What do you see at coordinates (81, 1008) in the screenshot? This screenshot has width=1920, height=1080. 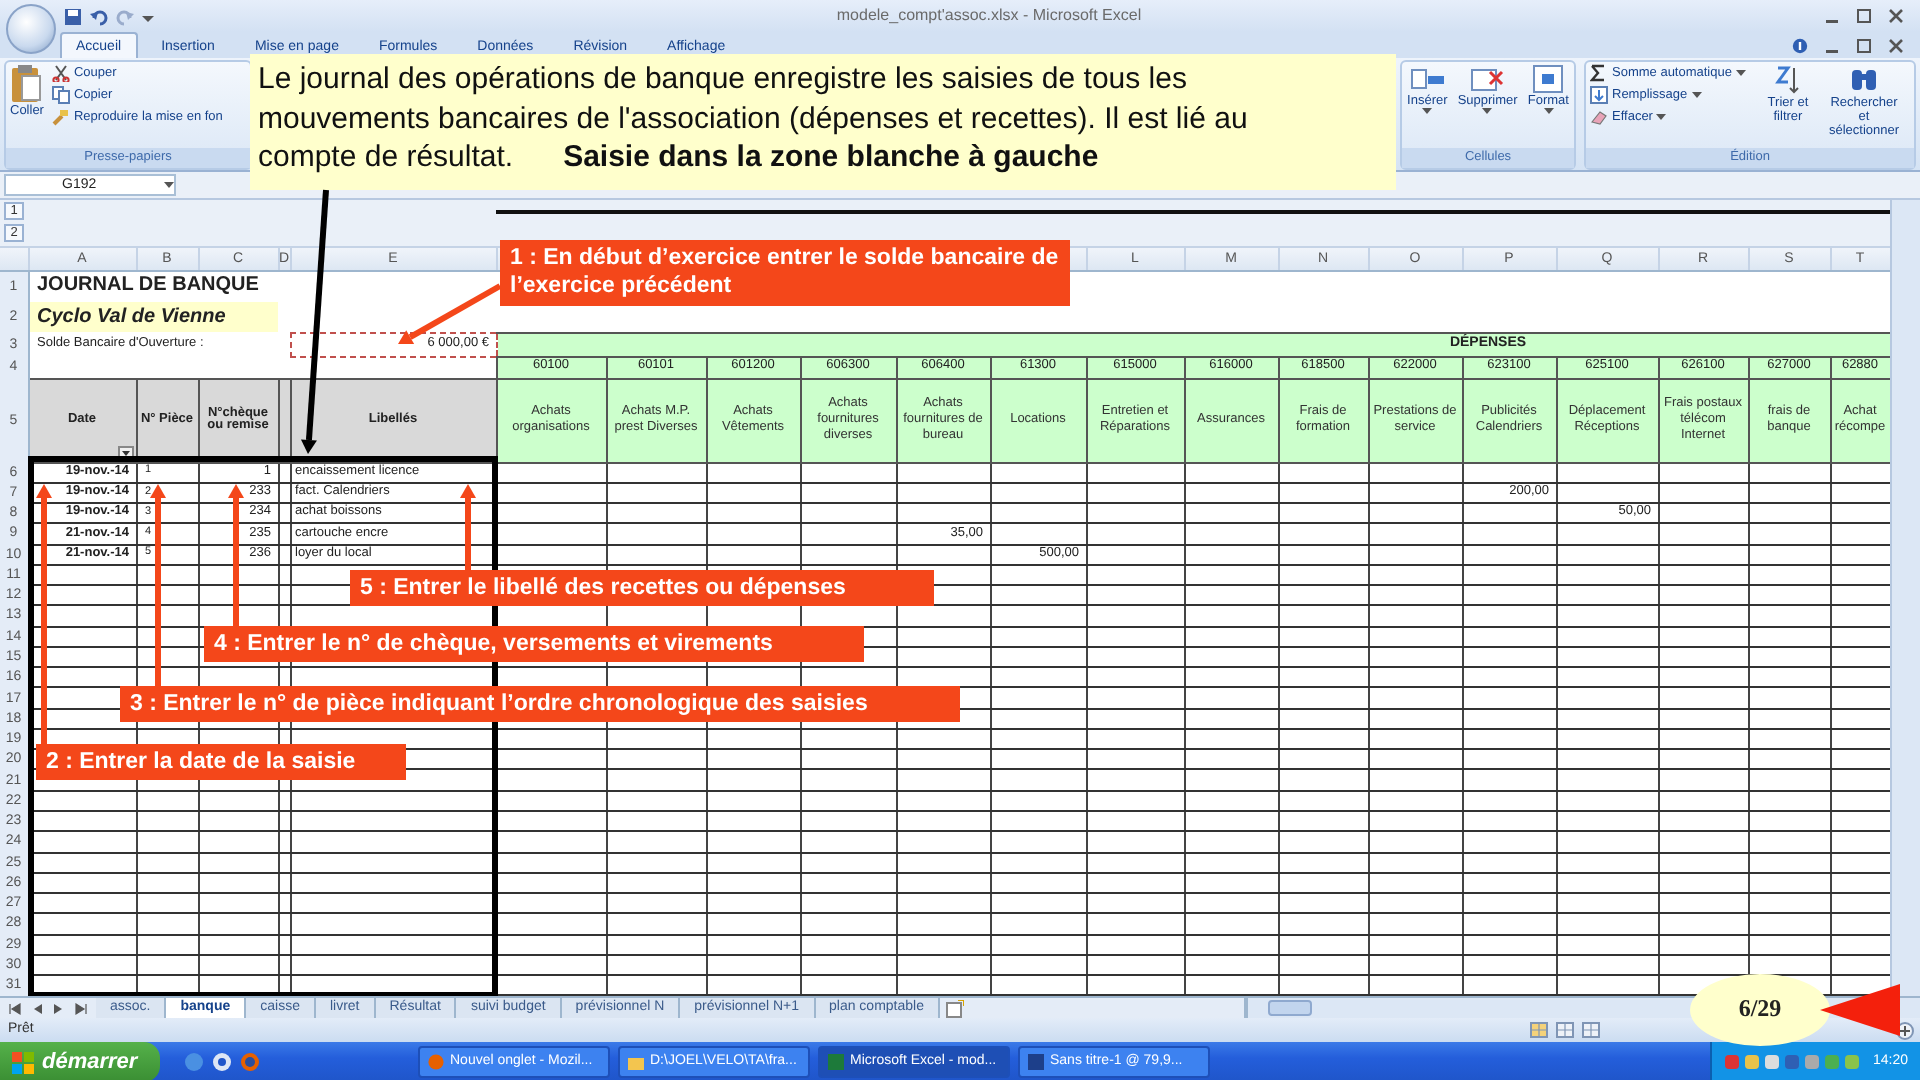 I see `last-sheet-icon` at bounding box center [81, 1008].